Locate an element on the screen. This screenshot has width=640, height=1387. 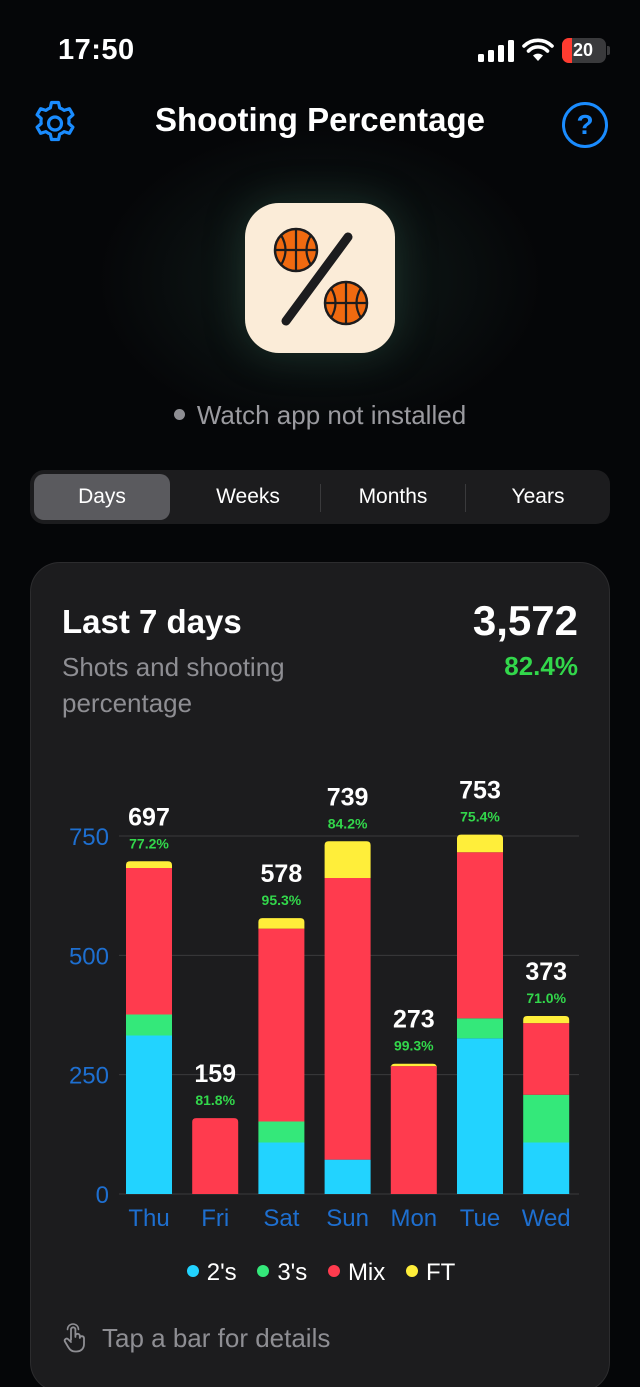
help-button: ? is located at coordinates (585, 125).